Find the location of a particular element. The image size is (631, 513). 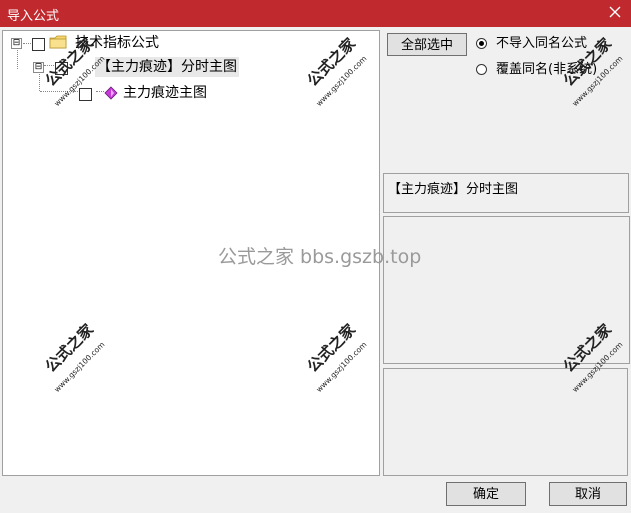

window-title: 导入公式 is located at coordinates (33, 16).